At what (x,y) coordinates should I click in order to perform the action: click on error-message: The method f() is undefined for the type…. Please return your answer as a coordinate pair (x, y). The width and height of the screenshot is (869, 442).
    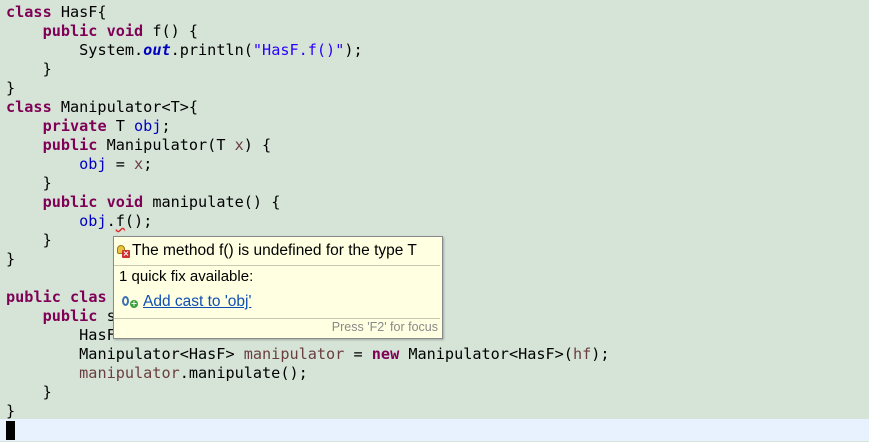
    Looking at the image, I should click on (274, 250).